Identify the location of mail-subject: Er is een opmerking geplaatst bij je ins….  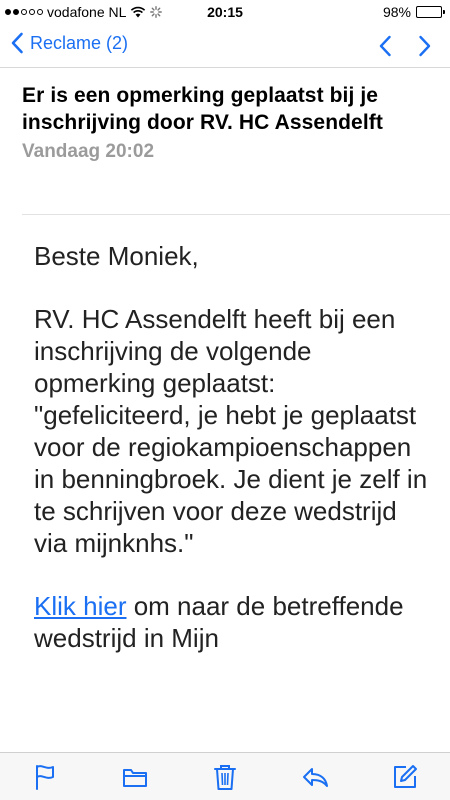
(202, 109).